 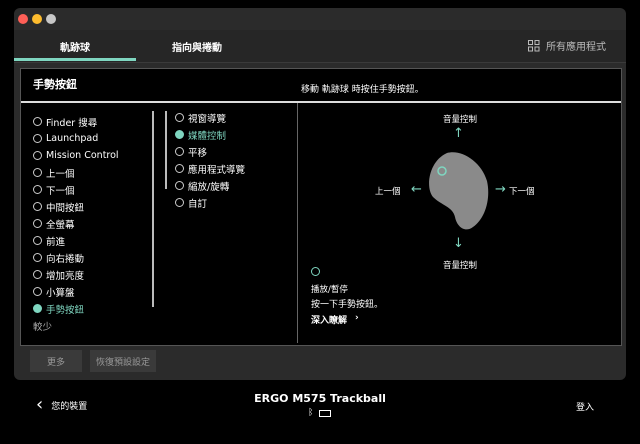 What do you see at coordinates (329, 290) in the screenshot?
I see `click-action-title: 播放/暫停` at bounding box center [329, 290].